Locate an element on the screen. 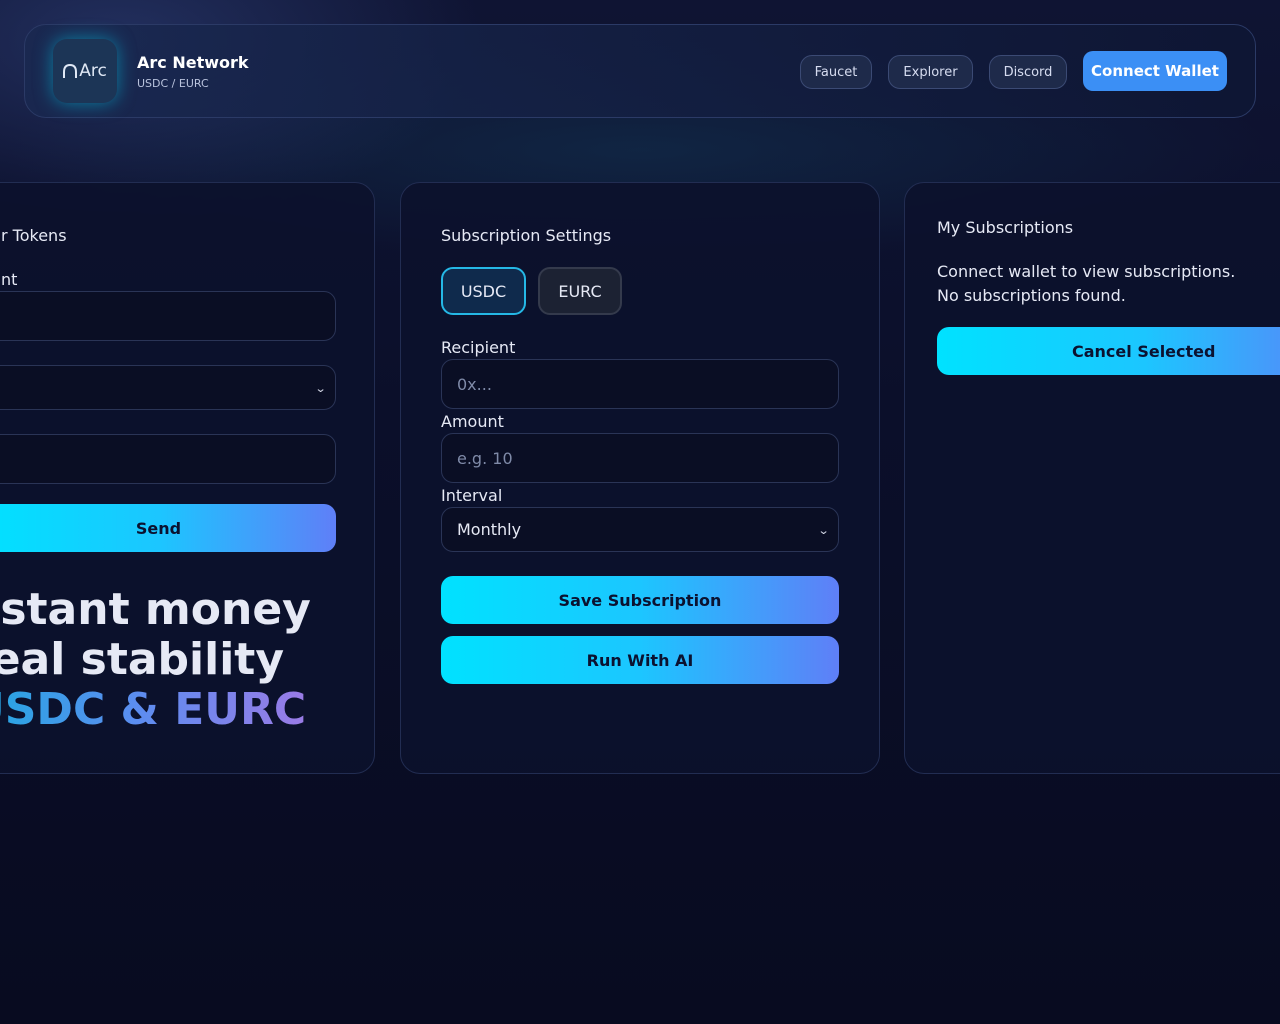 This screenshot has height=1024, width=1280. hero-line-3: USDC & EURC is located at coordinates (153, 710).